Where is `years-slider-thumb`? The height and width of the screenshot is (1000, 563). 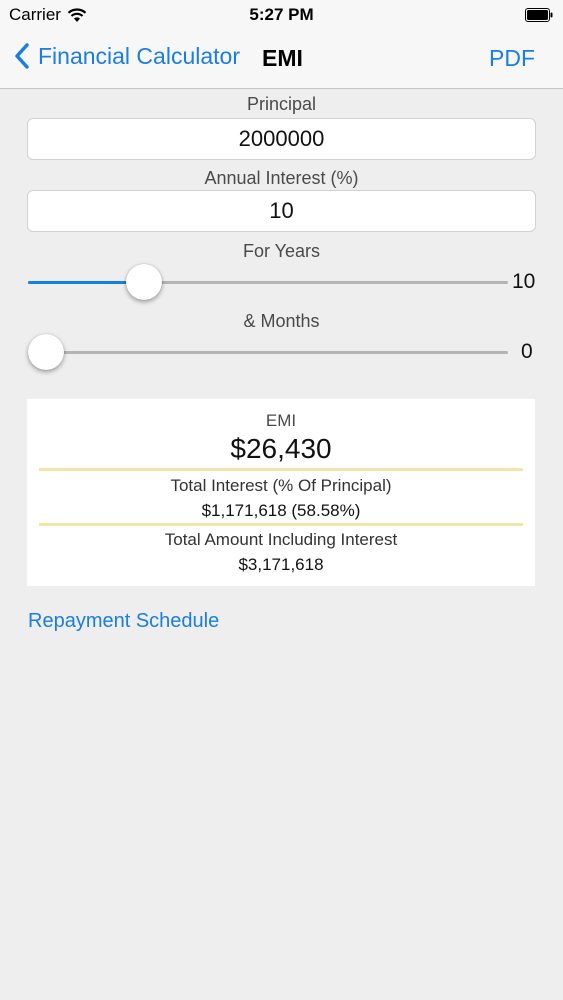 years-slider-thumb is located at coordinates (143, 282).